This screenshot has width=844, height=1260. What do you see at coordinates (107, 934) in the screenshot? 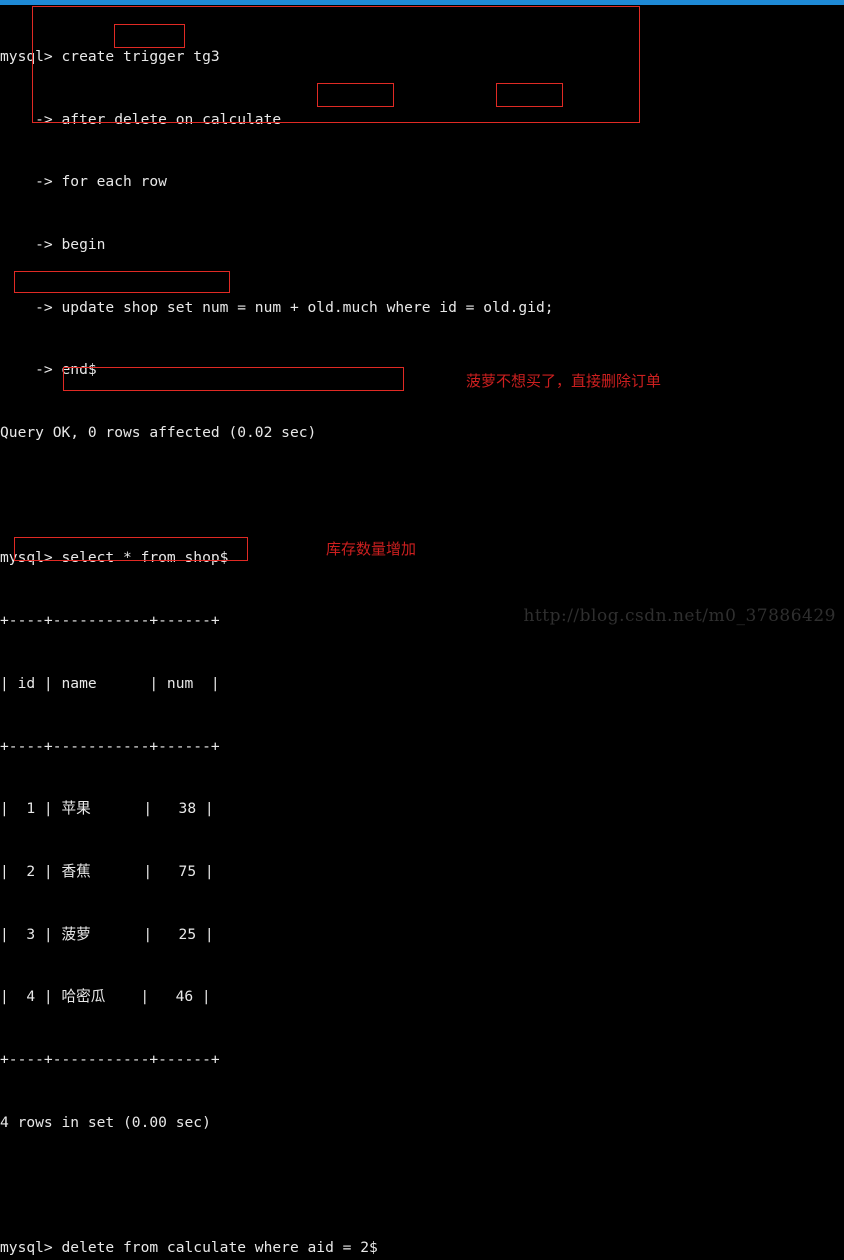
I see `table-row: | 3 | 菠萝 | 25 |` at bounding box center [107, 934].